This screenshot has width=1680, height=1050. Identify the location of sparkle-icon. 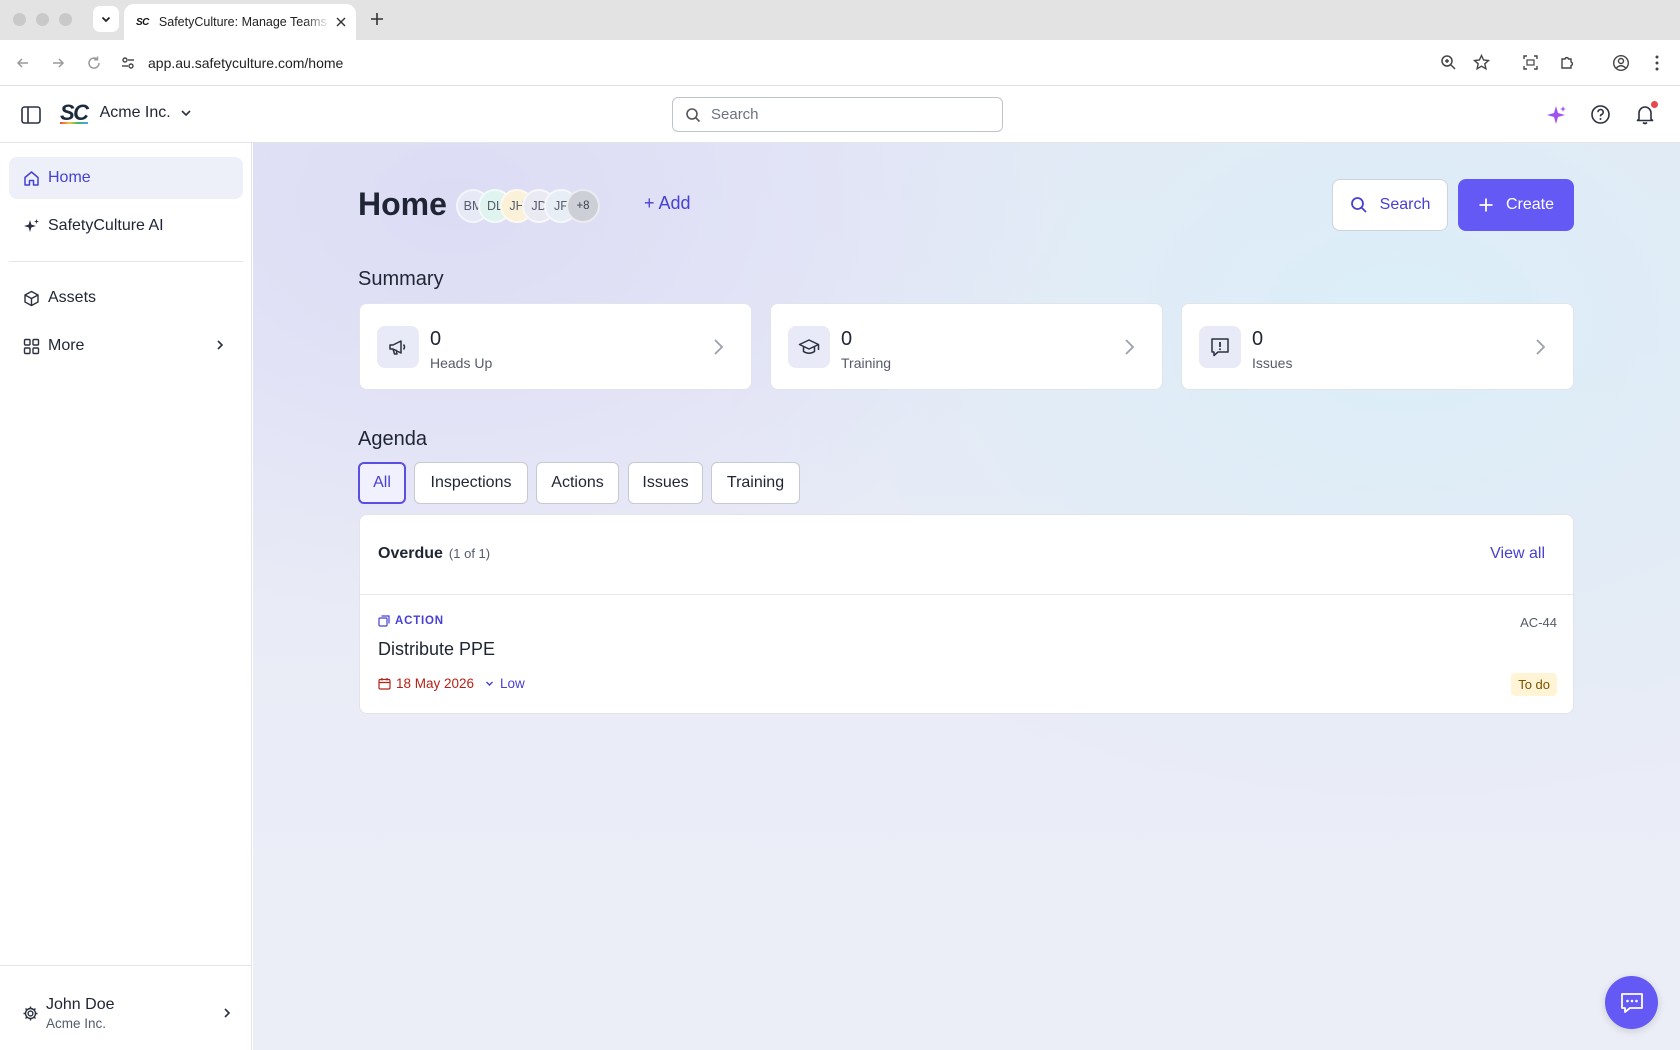
(32, 226).